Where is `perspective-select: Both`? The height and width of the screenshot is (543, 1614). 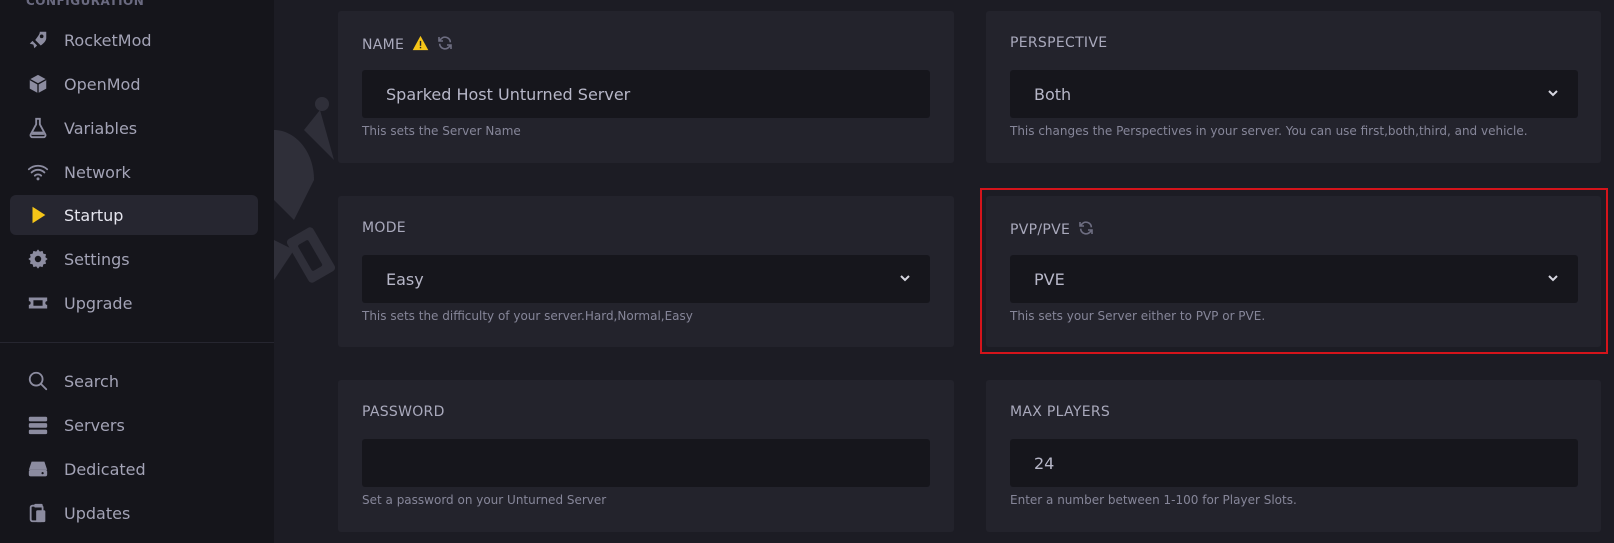
perspective-select: Both is located at coordinates (1294, 94).